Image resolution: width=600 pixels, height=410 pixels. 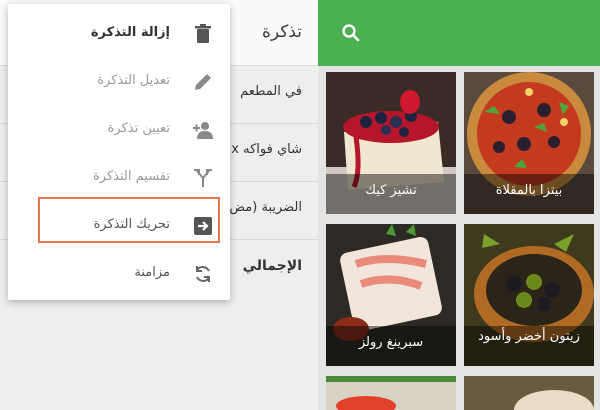 I want to click on menu-item-split-ticket: تقسيم التذكرة, so click(x=119, y=178).